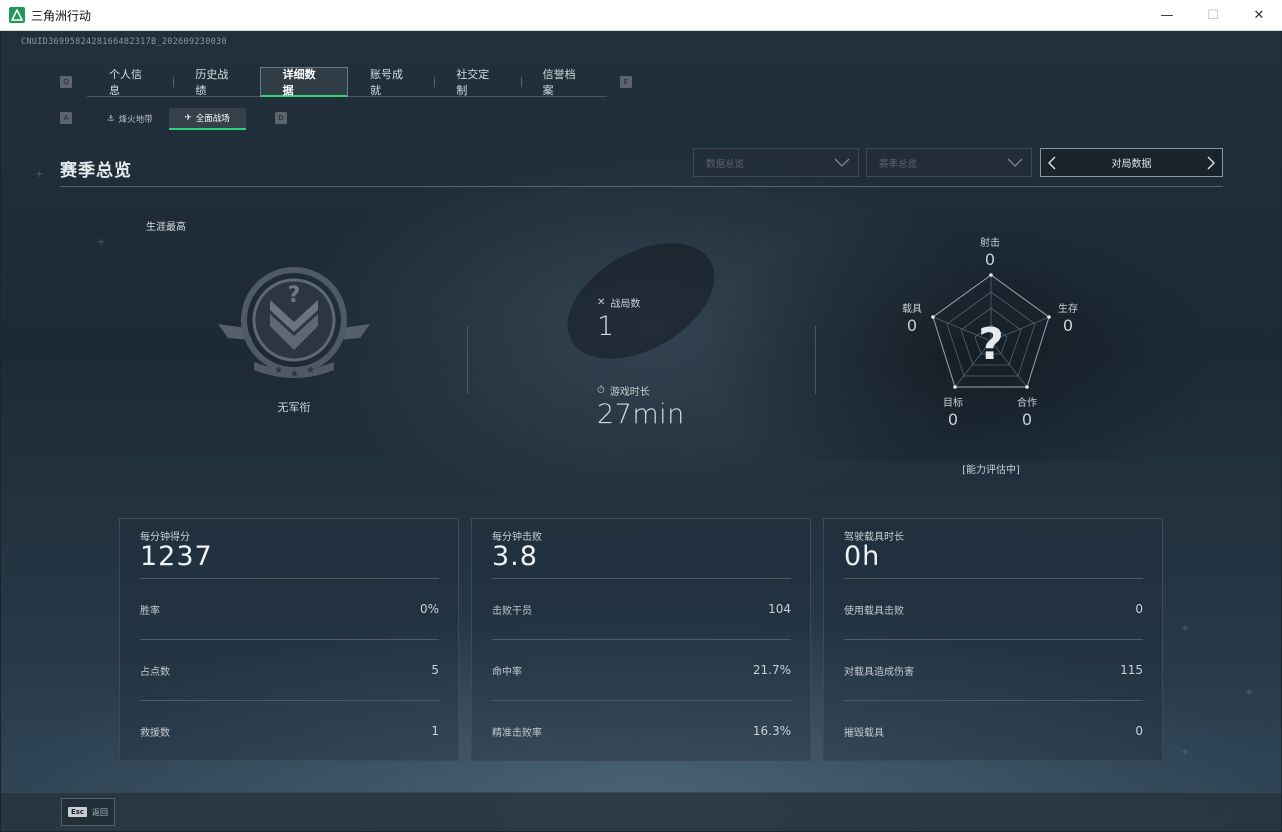 Image resolution: width=1282 pixels, height=832 pixels. What do you see at coordinates (771, 670) in the screenshot?
I see `row-value: 21.7%` at bounding box center [771, 670].